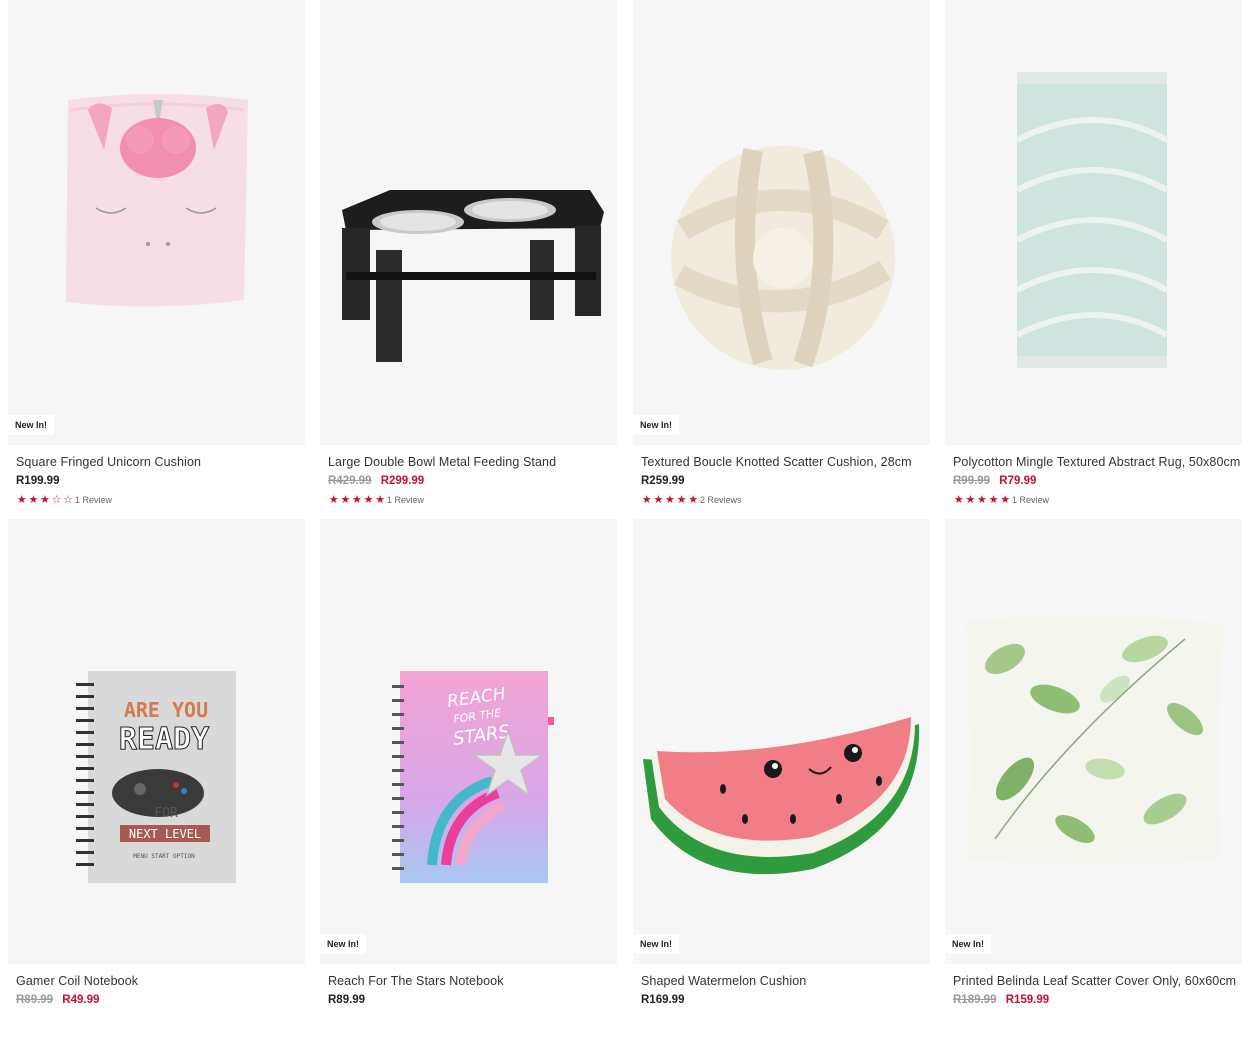  I want to click on svg-text: NEXT LEVEL, so click(165, 834).